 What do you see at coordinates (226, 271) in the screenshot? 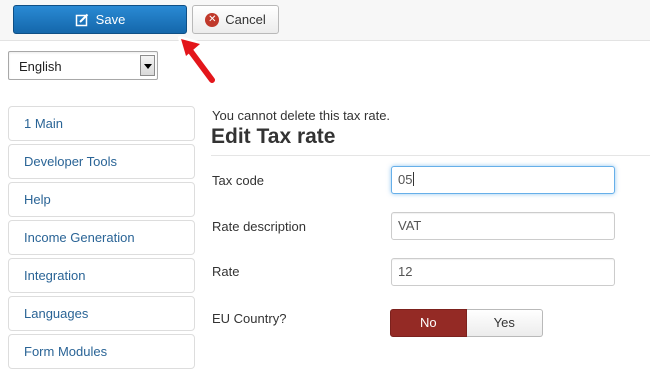
I see `rate-label: Rate` at bounding box center [226, 271].